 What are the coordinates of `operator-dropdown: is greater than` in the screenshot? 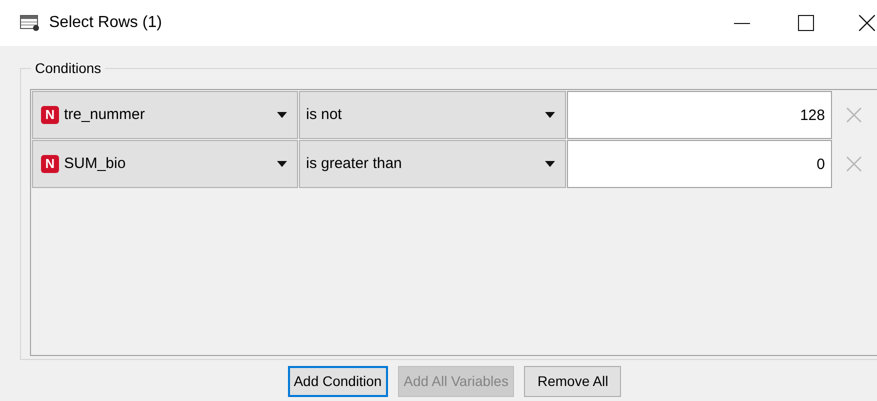 It's located at (432, 164).